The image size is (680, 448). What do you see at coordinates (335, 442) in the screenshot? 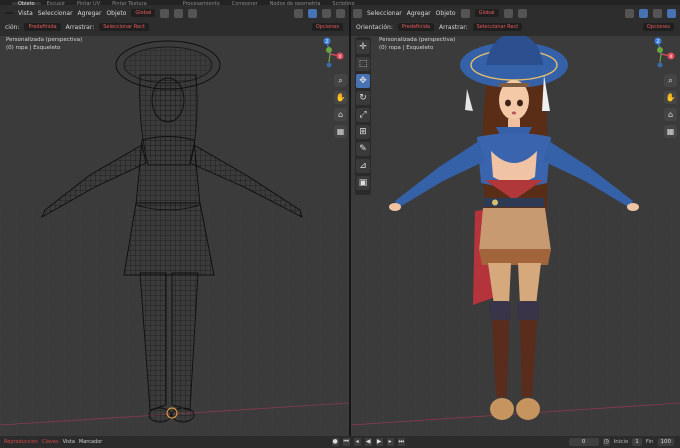
I see `record-icon: ●` at bounding box center [335, 442].